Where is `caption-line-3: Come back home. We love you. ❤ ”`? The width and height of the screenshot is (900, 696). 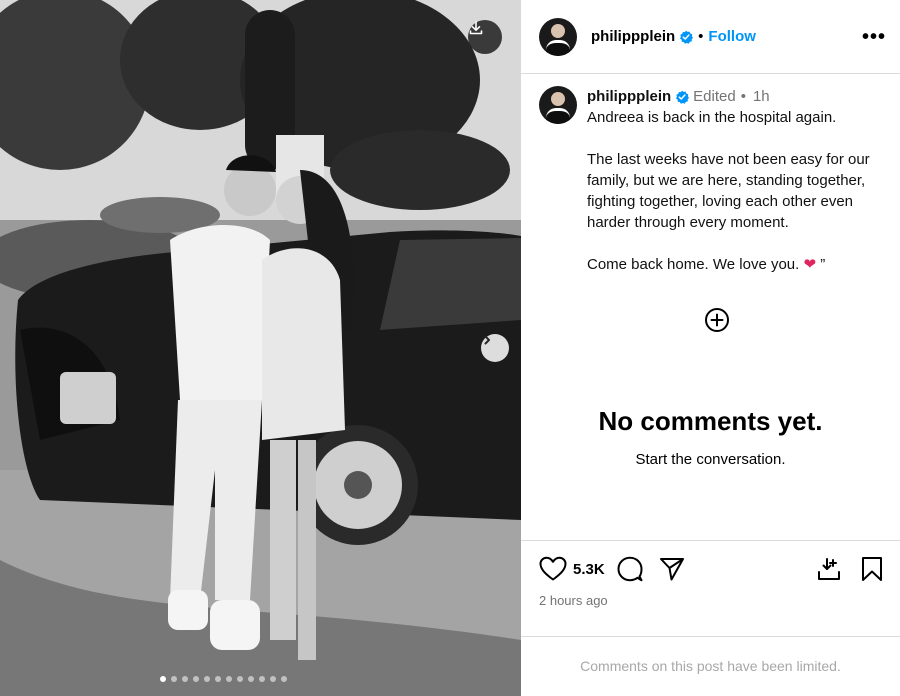
caption-line-3: Come back home. We love you. ❤ ” is located at coordinates (740, 264).